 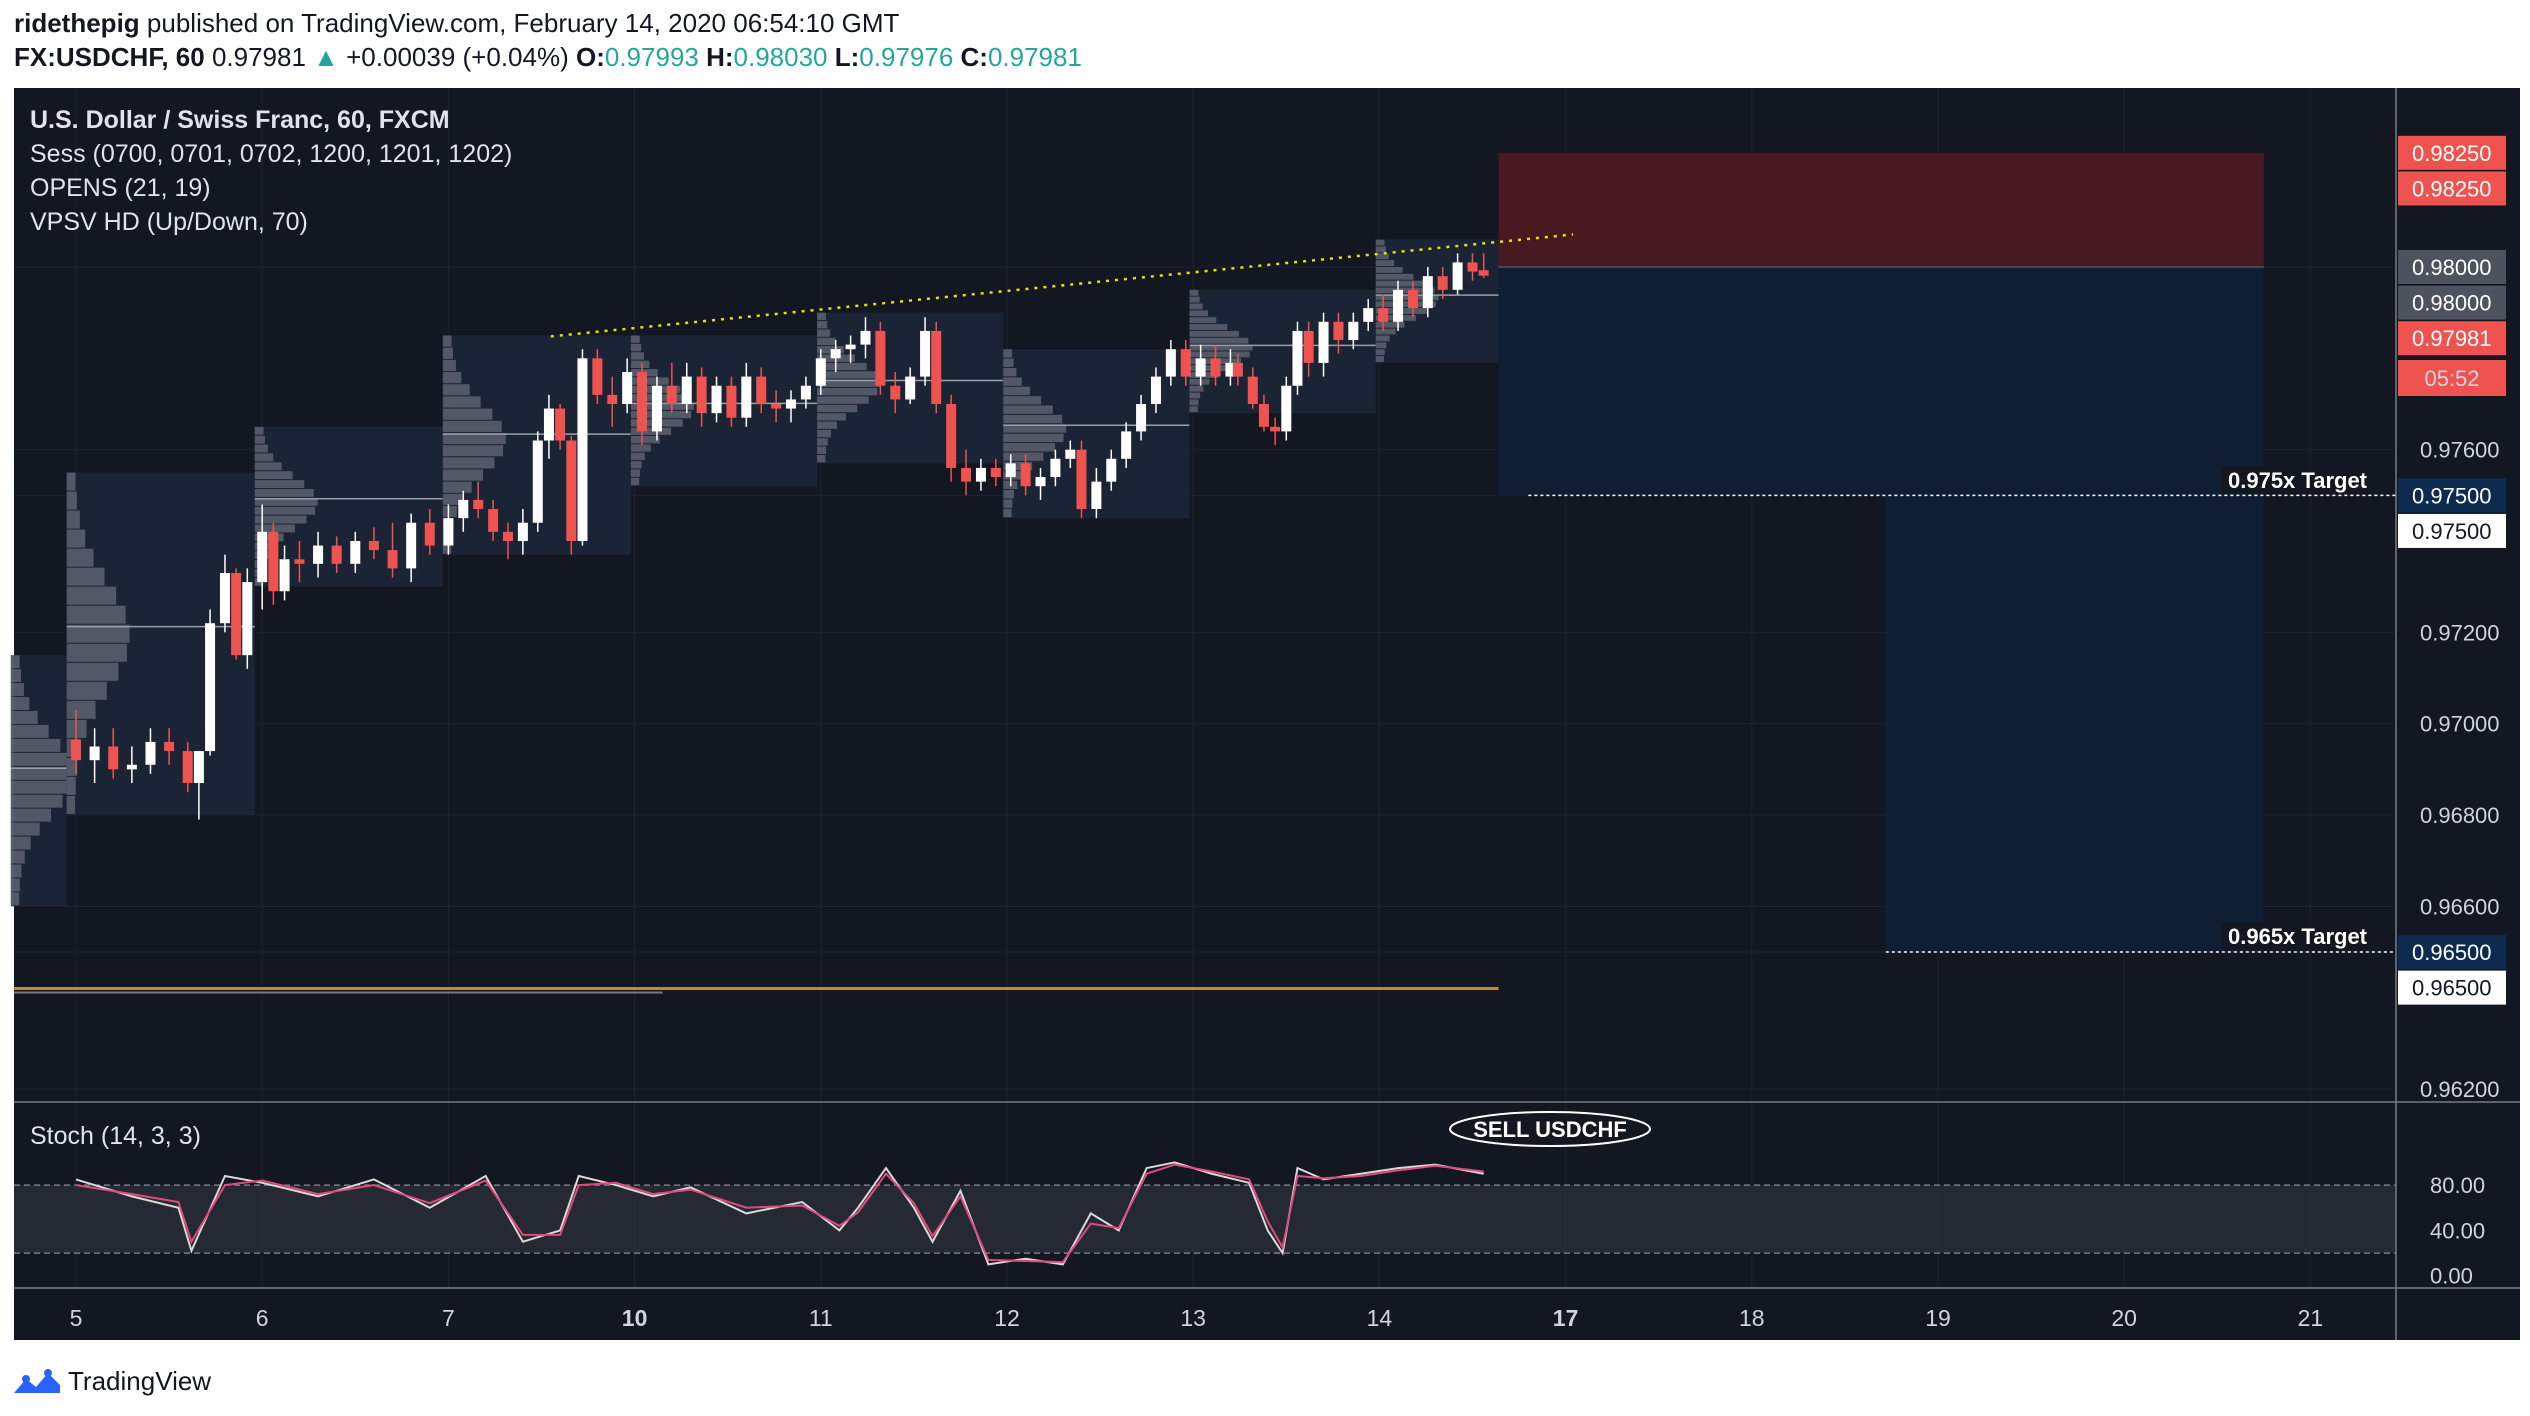 What do you see at coordinates (1881, 381) in the screenshot?
I see `target1-zone` at bounding box center [1881, 381].